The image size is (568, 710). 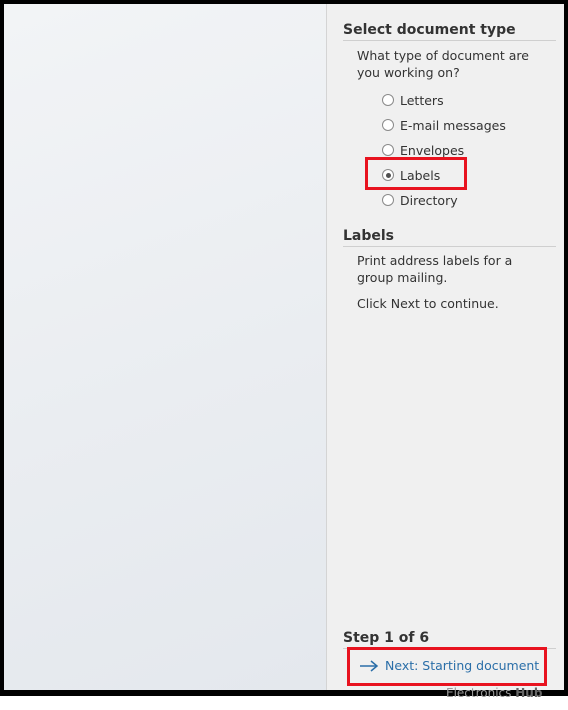 What do you see at coordinates (529, 693) in the screenshot?
I see `watermark-bold-text: Hub` at bounding box center [529, 693].